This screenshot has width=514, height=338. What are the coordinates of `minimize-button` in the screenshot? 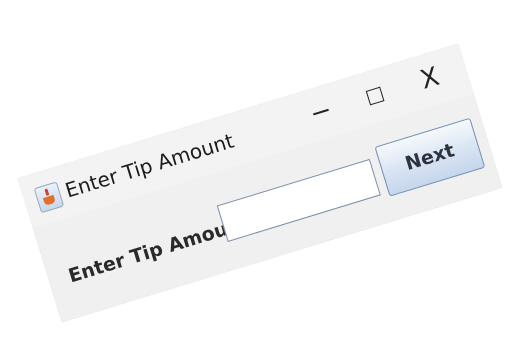 It's located at (321, 112).